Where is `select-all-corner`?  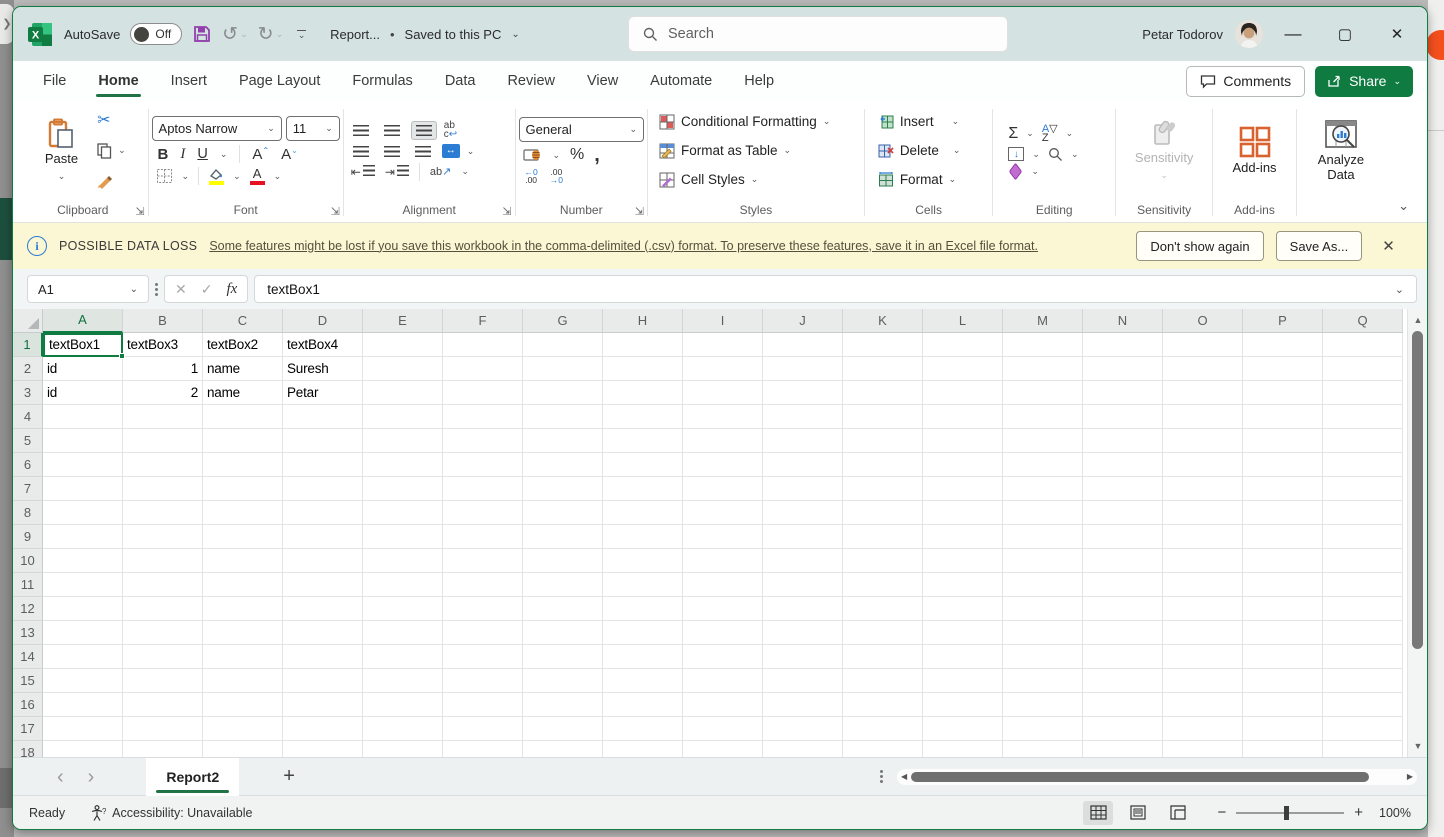
select-all-corner is located at coordinates (28, 321).